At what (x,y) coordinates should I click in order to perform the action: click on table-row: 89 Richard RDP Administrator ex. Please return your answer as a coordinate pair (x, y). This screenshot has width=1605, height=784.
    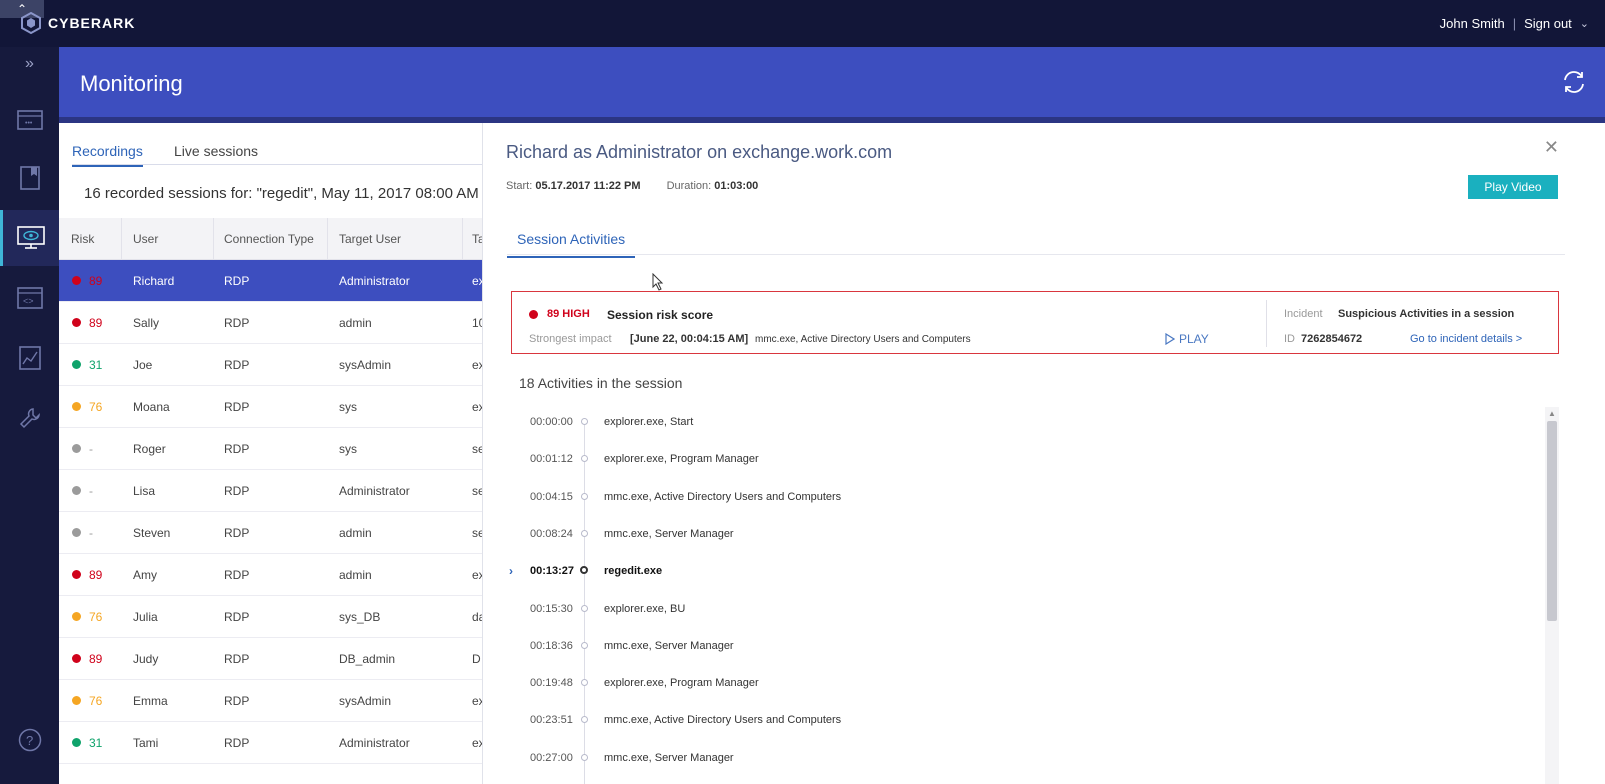
    Looking at the image, I should click on (270, 281).